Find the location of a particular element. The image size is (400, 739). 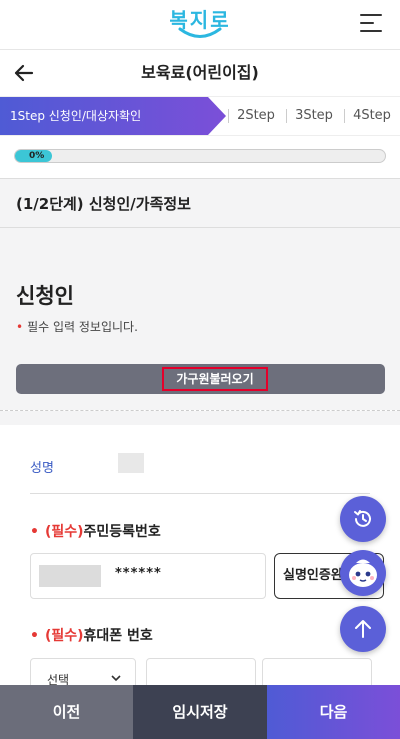

progress-section: 0% is located at coordinates (200, 157).